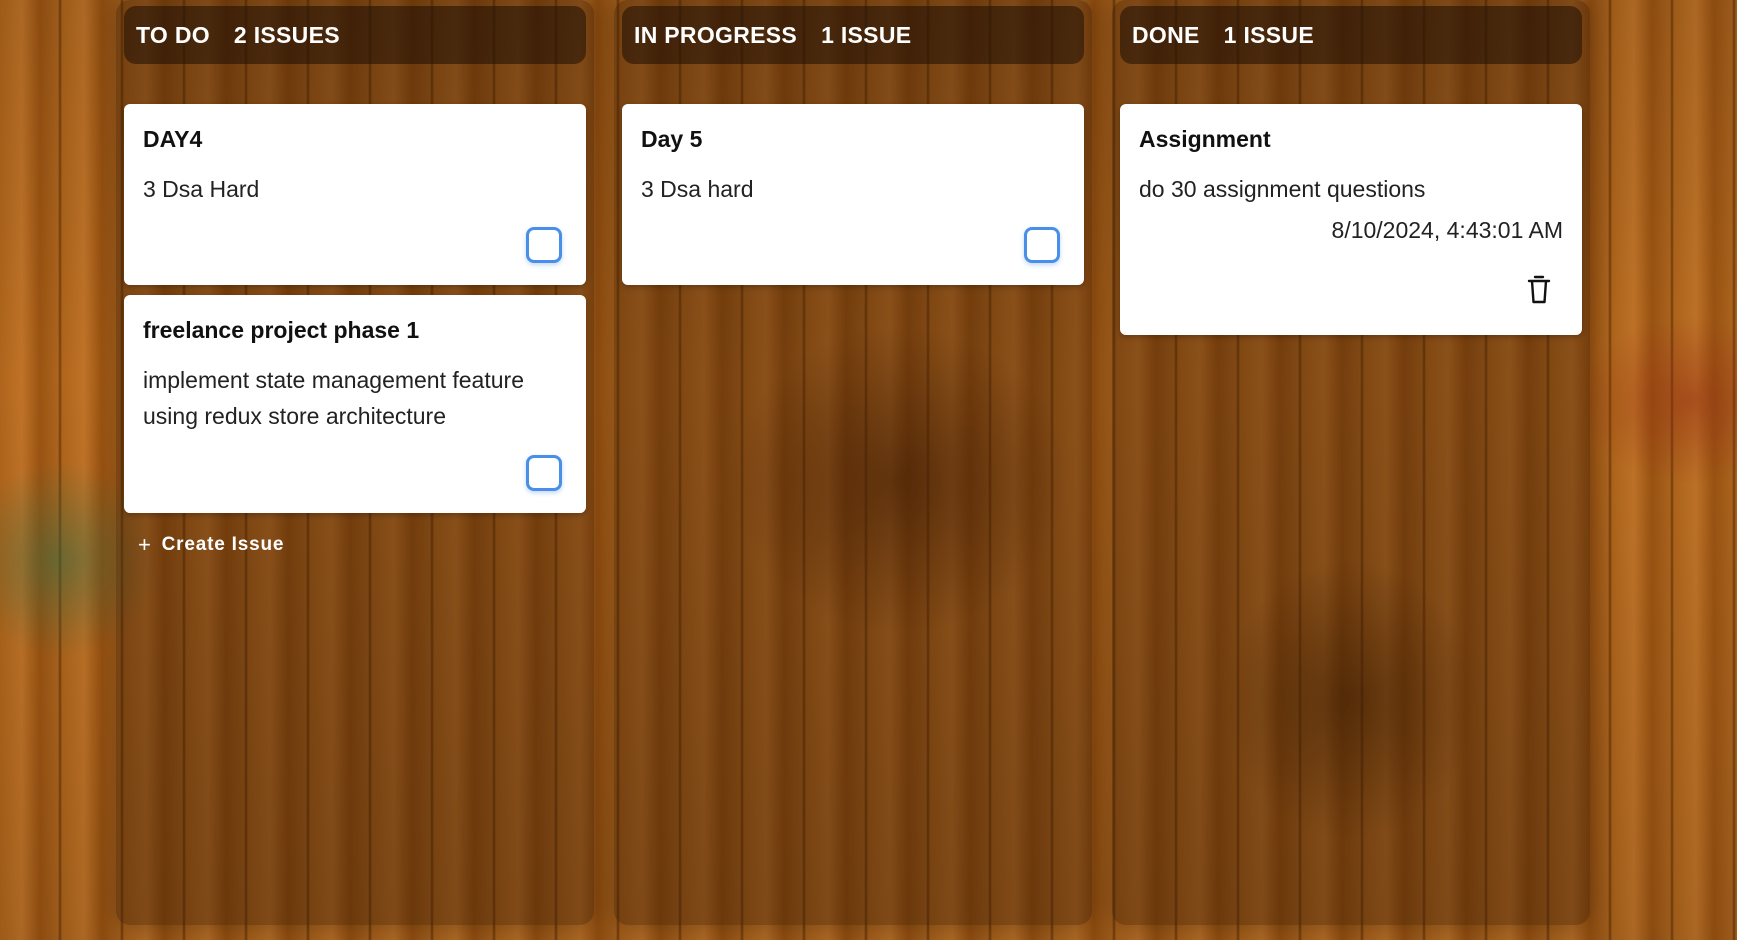 The height and width of the screenshot is (940, 1737). Describe the element at coordinates (281, 330) in the screenshot. I see `issue-title: freelance project phase 1` at that location.